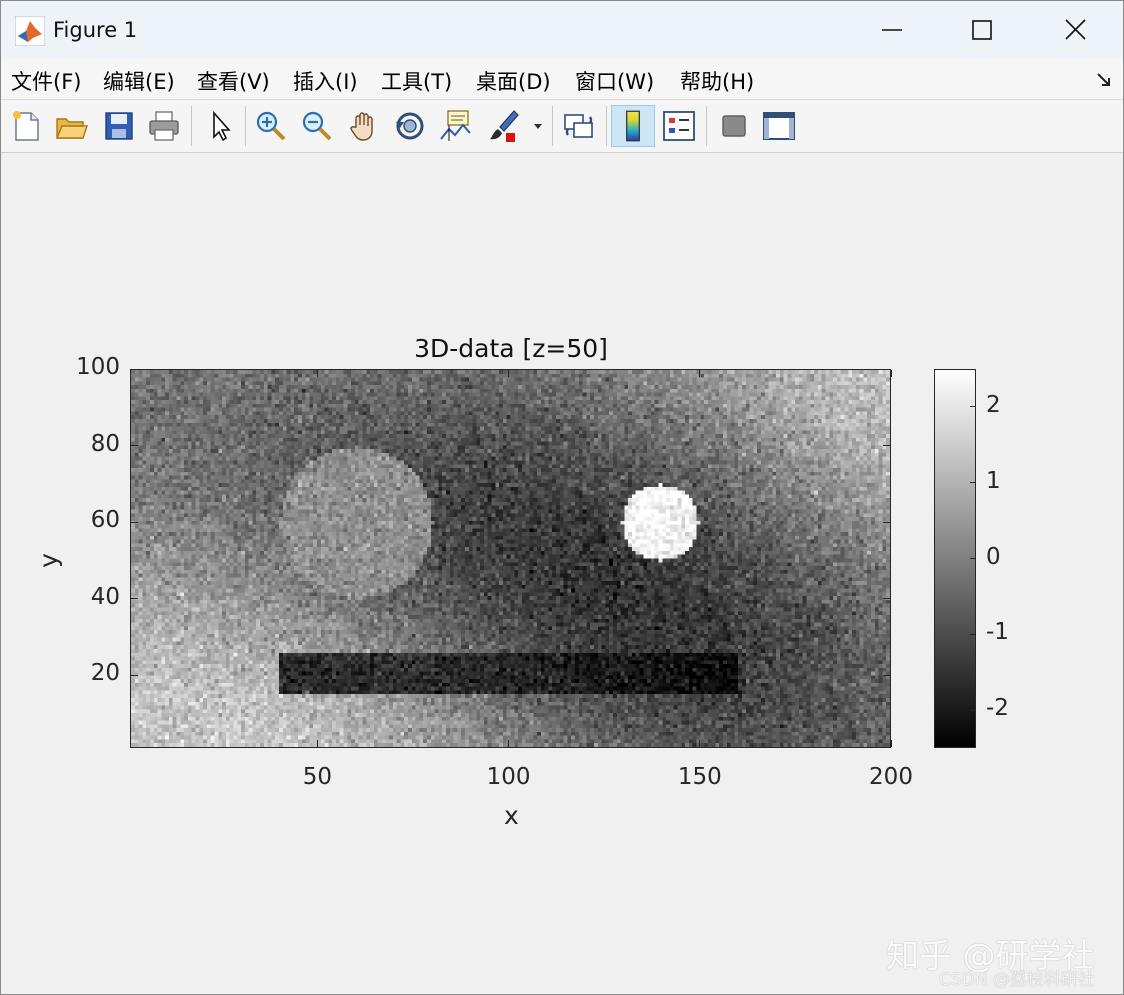 The height and width of the screenshot is (995, 1124). I want to click on data-cursor-icon, so click(455, 125).